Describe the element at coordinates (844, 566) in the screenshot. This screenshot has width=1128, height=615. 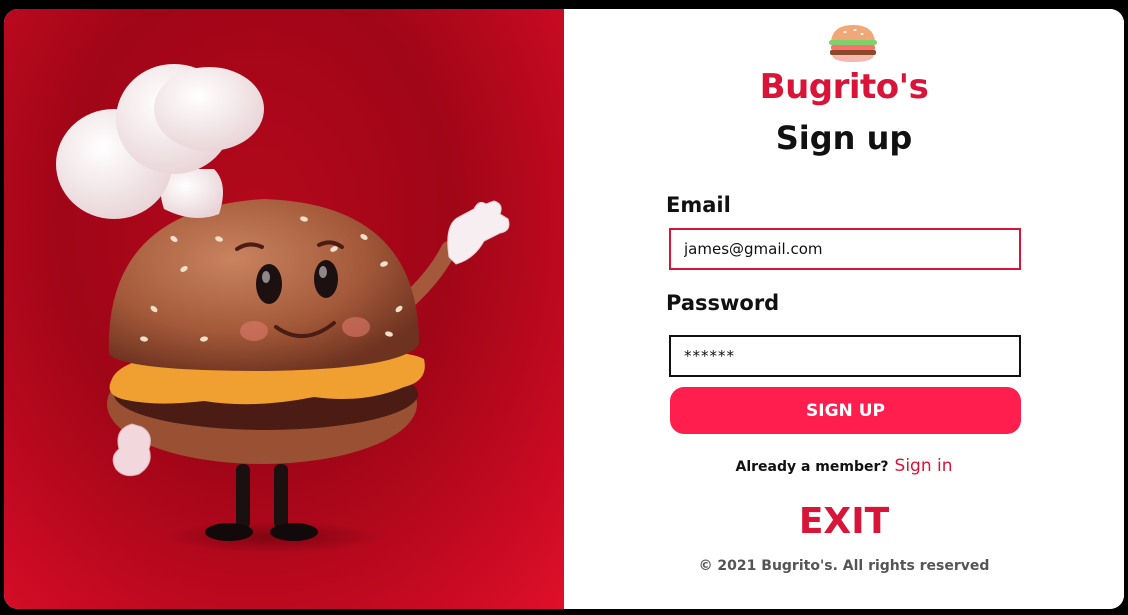
I see `copyright-text: © 2021 Bugrito's. All rights reserved` at that location.